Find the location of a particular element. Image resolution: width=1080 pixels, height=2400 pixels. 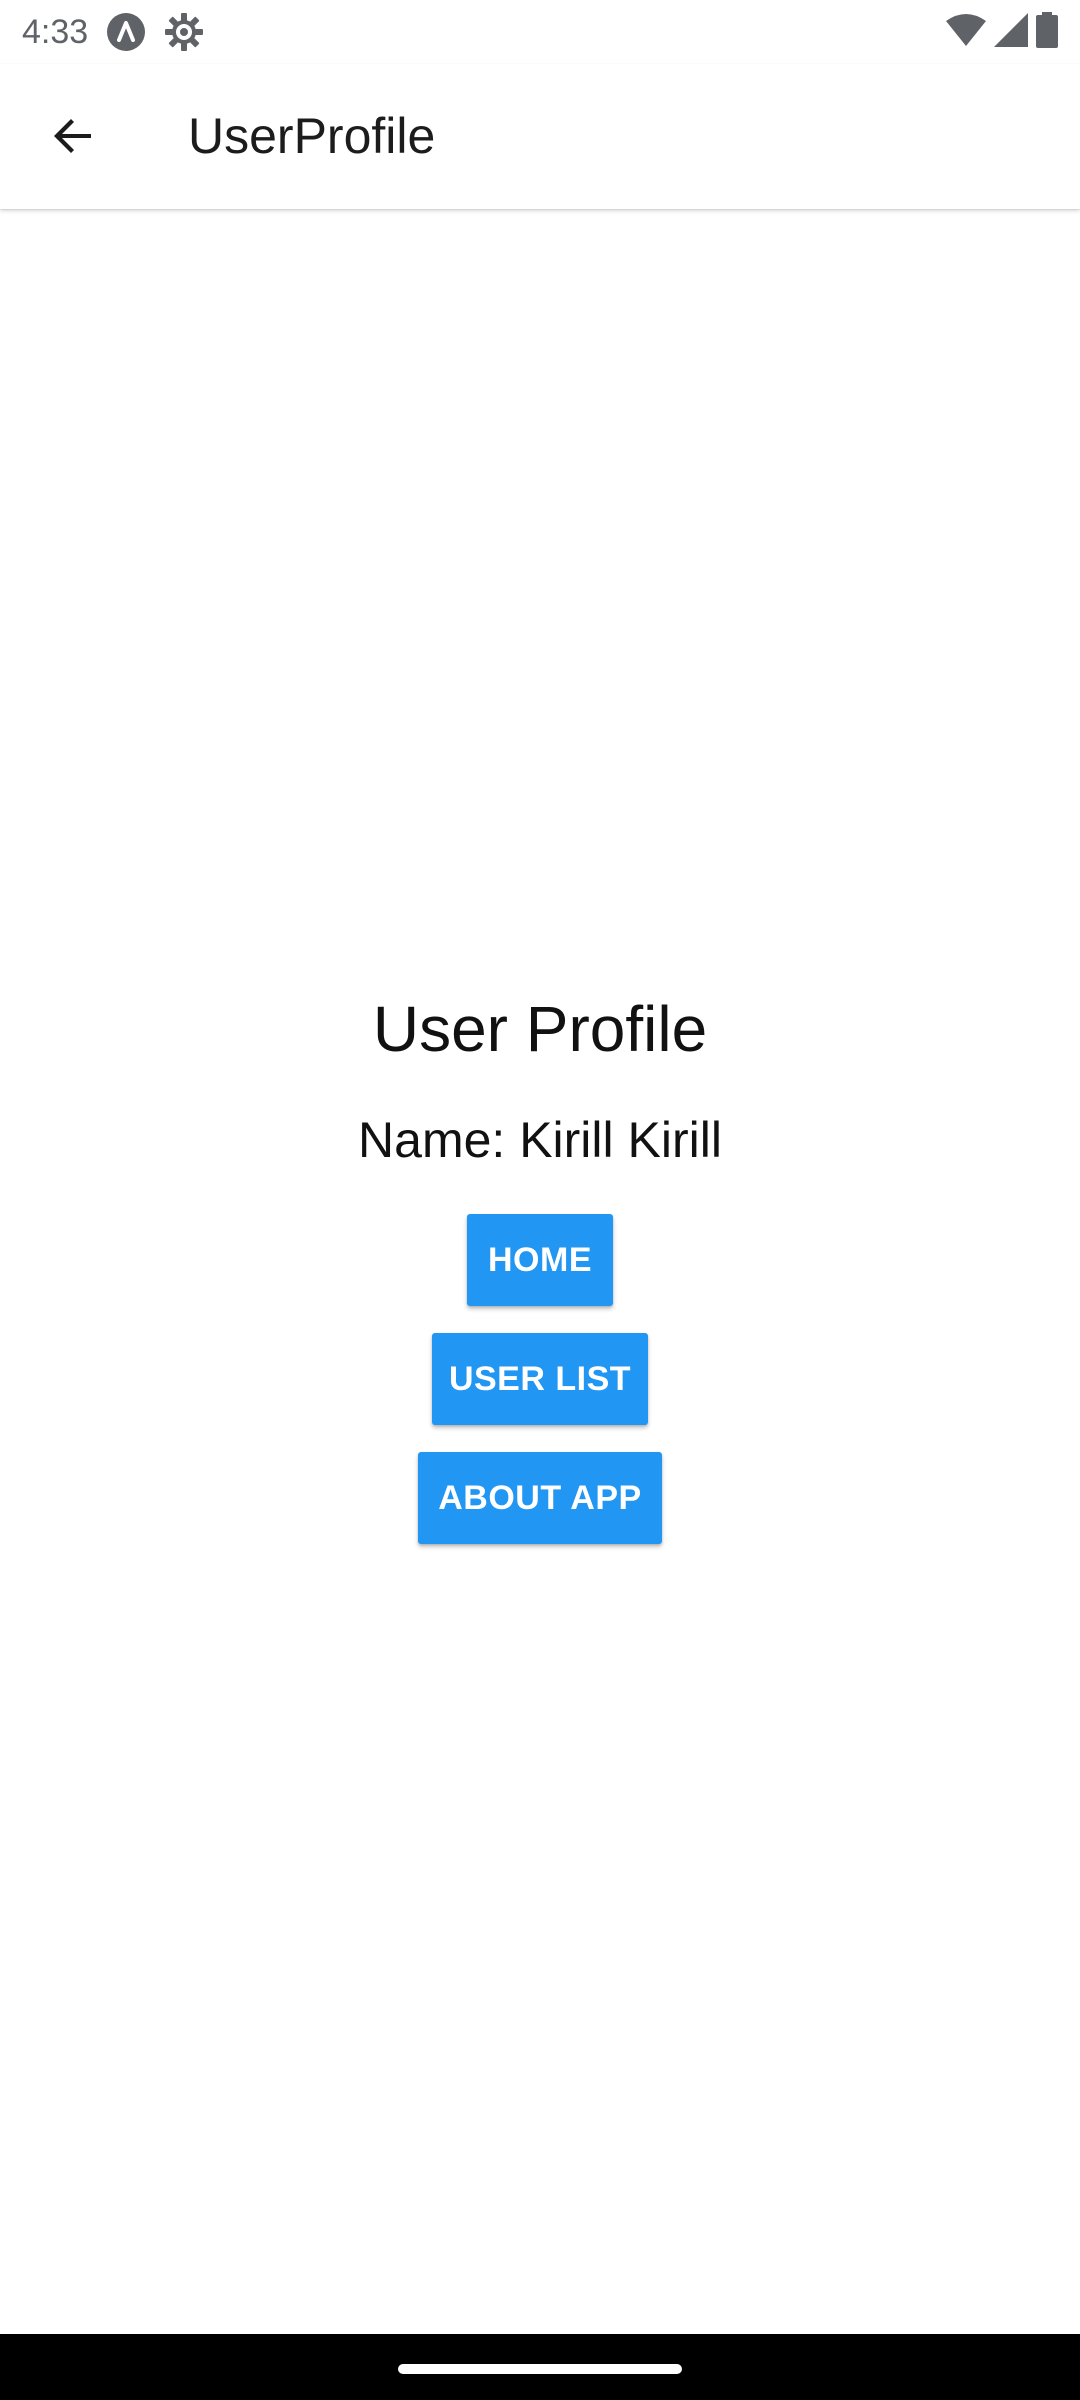

system-nav-bar is located at coordinates (540, 2367).